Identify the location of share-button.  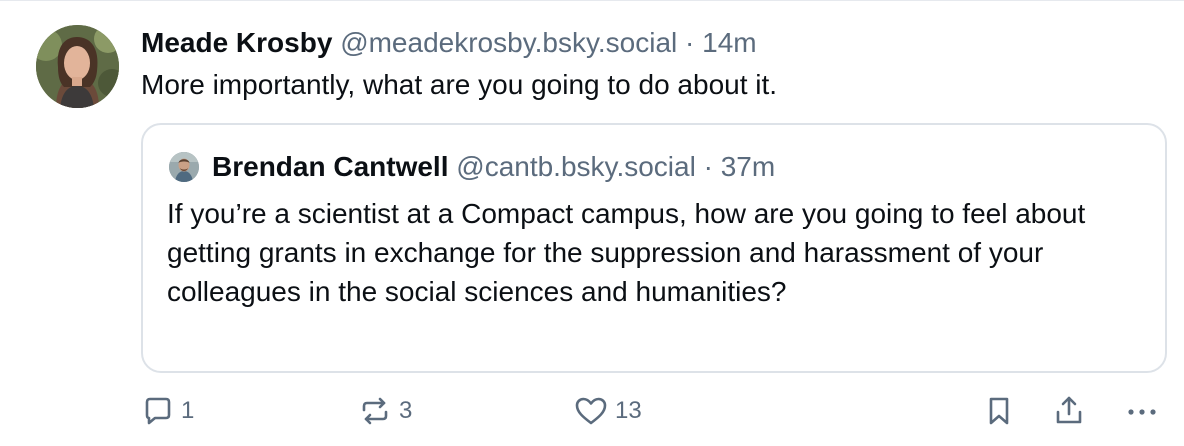
(1069, 411).